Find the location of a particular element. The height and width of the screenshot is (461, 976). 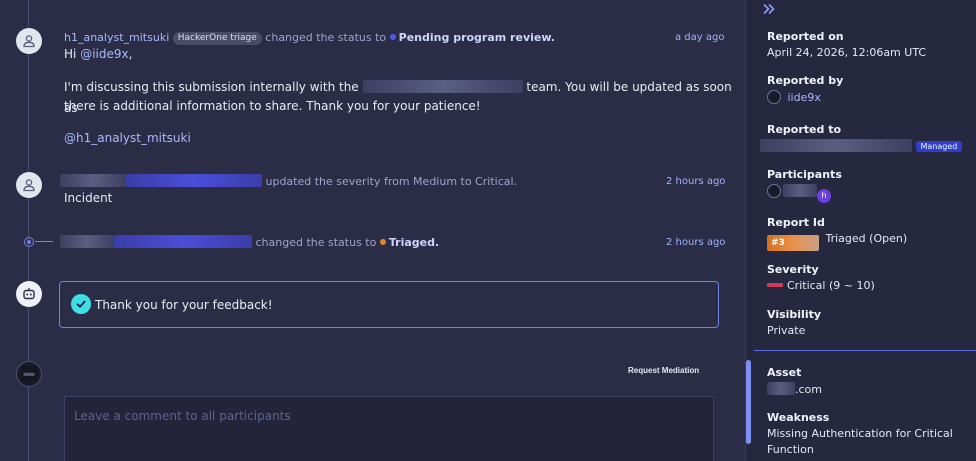

reporter-link: iide9x is located at coordinates (804, 97).